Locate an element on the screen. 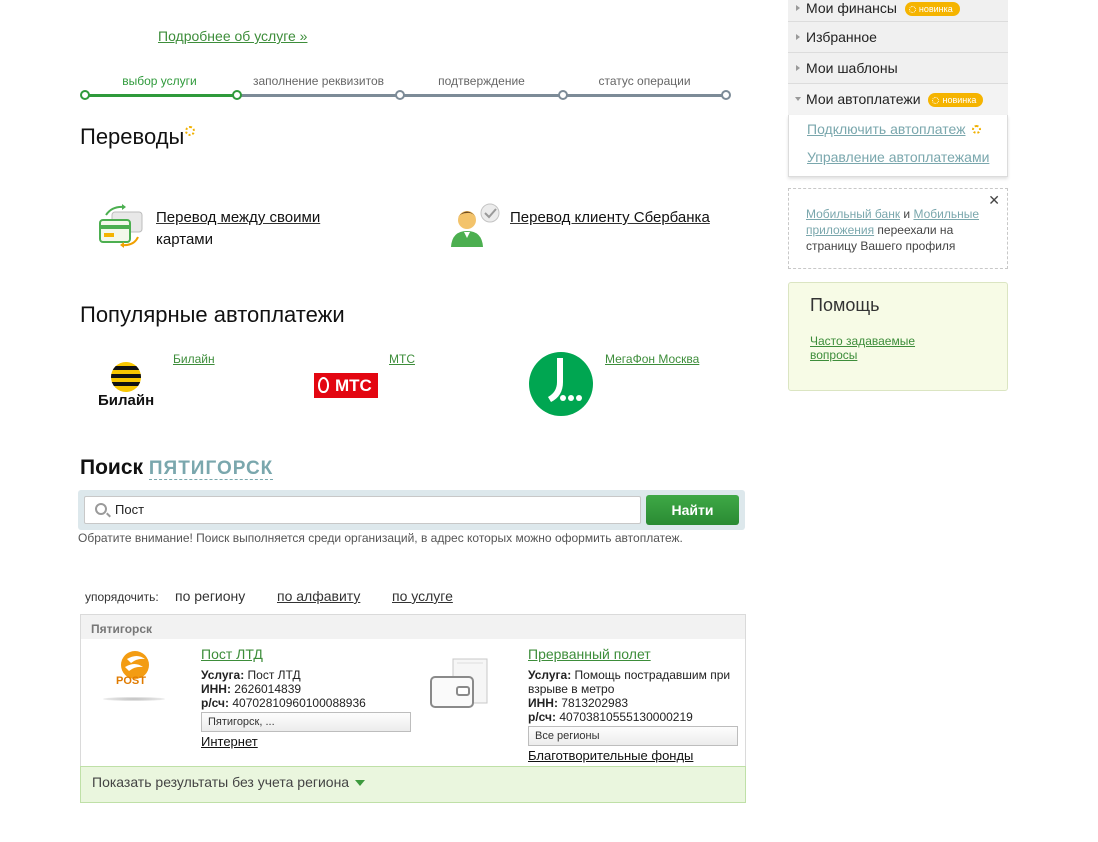 This screenshot has height=842, width=1098. popular-autopayments-title: Популярные автоплатежи is located at coordinates (212, 314).